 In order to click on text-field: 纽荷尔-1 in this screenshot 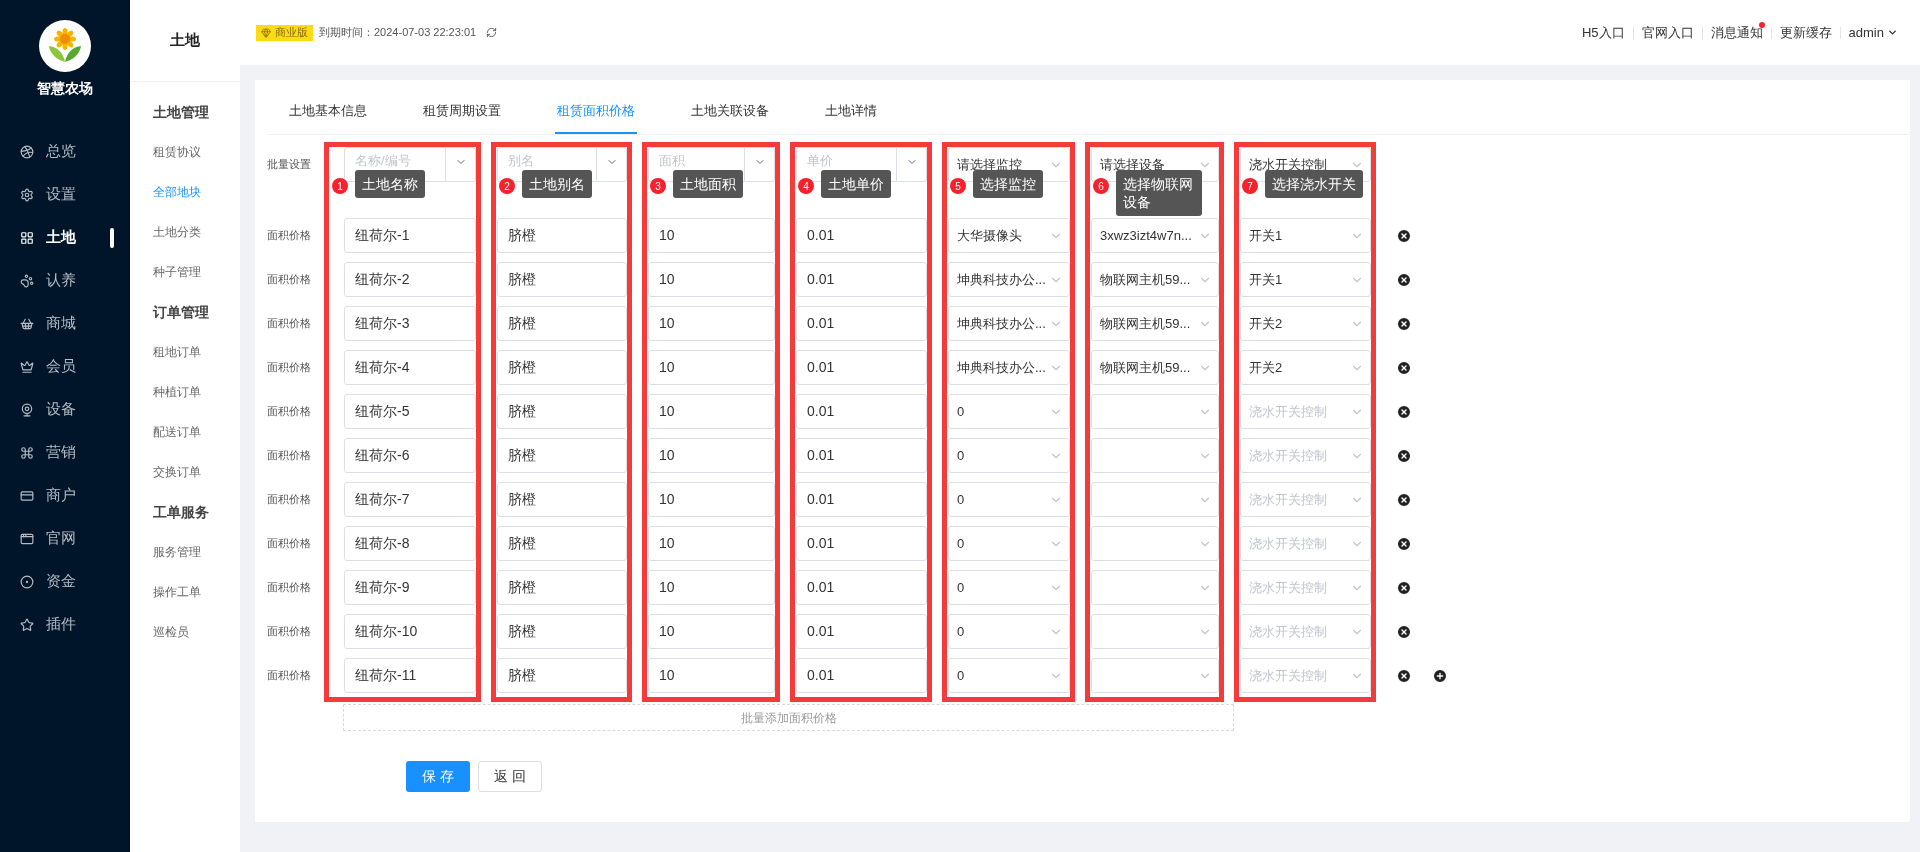, I will do `click(410, 235)`.